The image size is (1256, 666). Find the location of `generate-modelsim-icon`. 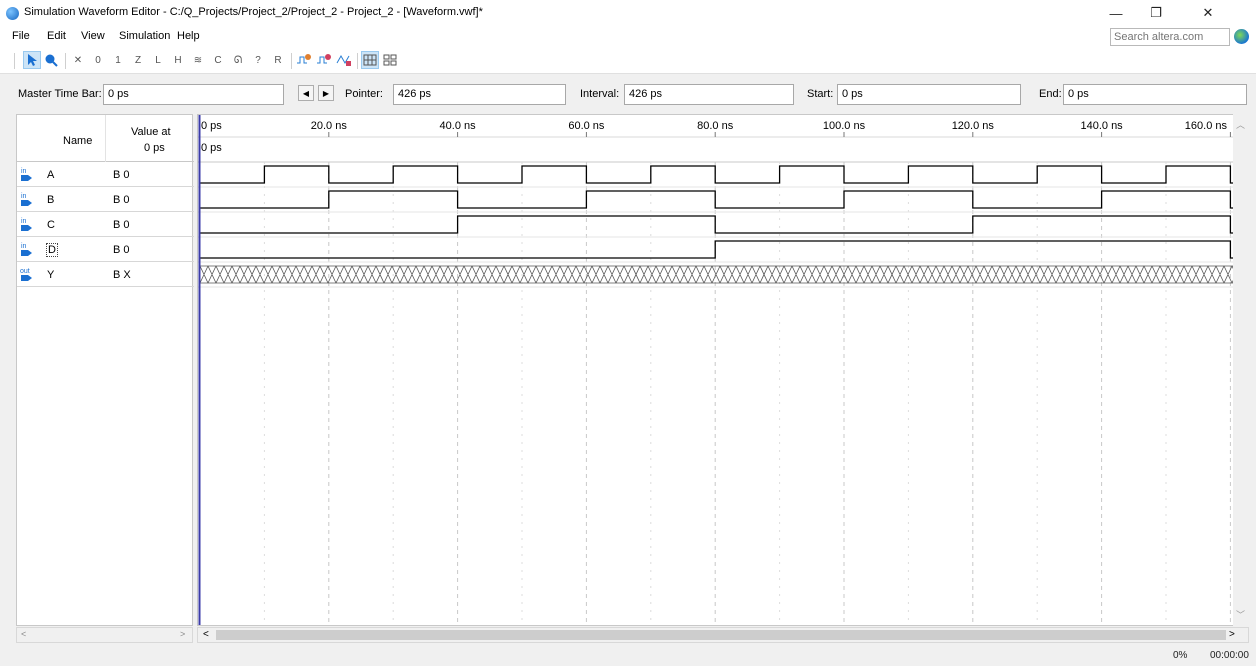

generate-modelsim-icon is located at coordinates (344, 60).